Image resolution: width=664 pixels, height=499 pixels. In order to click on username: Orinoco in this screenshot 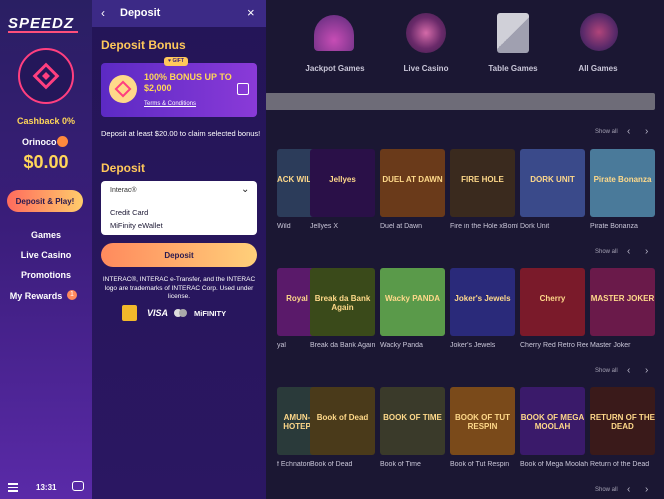, I will do `click(39, 142)`.